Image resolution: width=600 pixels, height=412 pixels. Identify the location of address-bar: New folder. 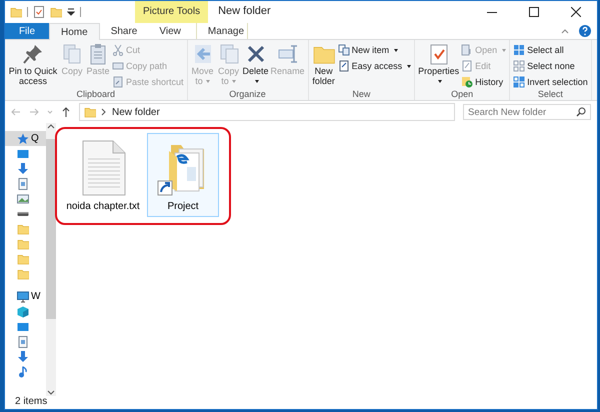
(267, 112).